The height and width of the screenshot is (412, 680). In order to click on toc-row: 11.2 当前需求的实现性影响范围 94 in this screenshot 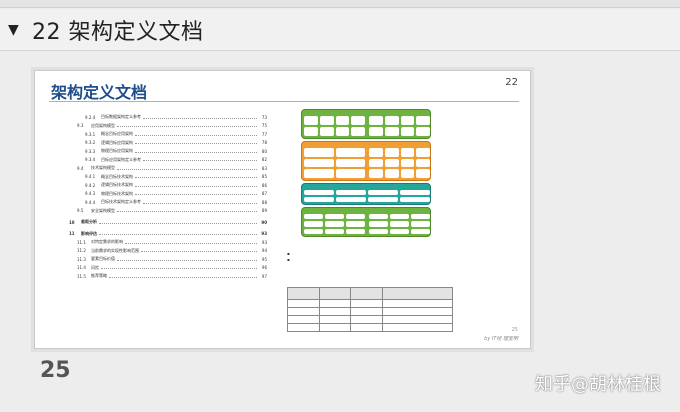, I will do `click(168, 251)`.